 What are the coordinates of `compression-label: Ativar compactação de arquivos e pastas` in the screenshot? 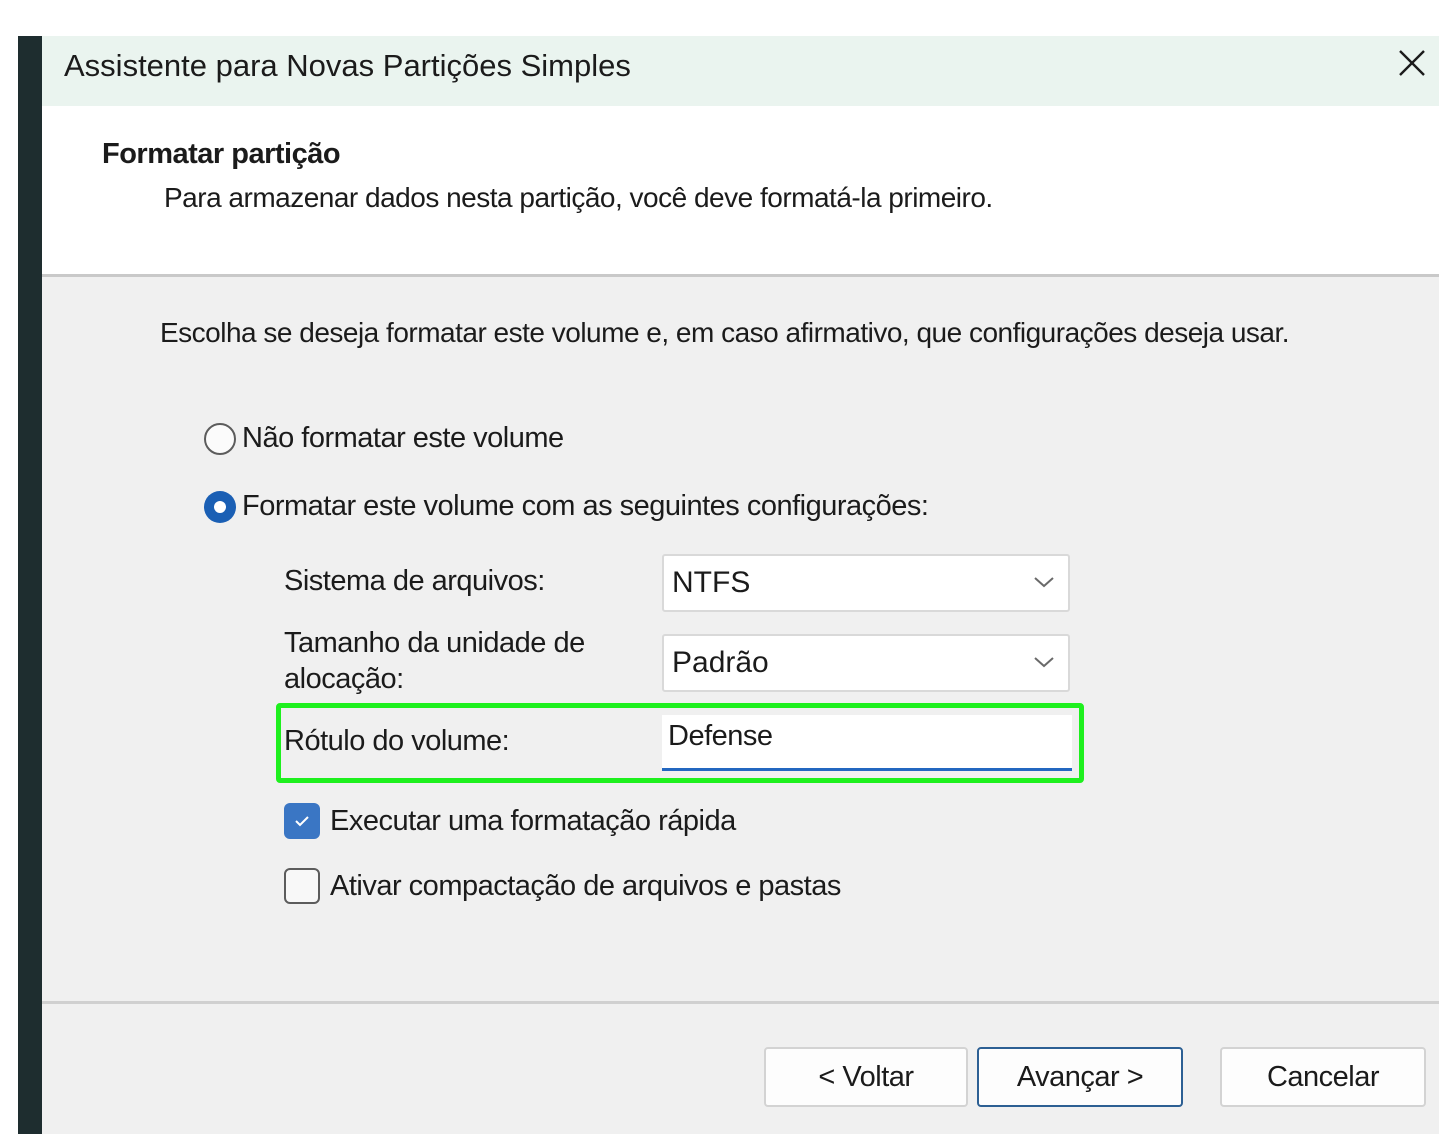 It's located at (585, 885).